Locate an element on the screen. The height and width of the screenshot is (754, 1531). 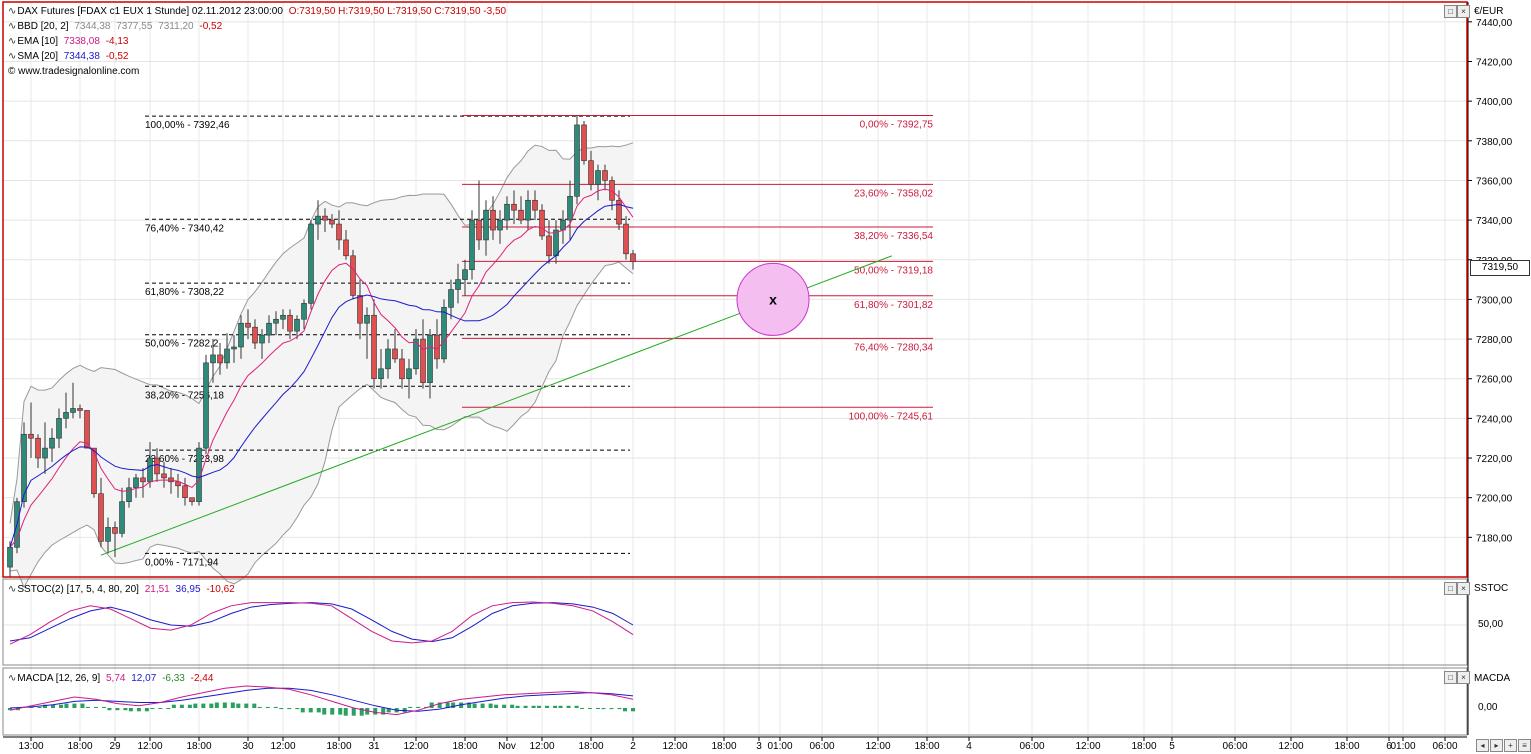
sstoc-value-2: 36,95 is located at coordinates (188, 589).